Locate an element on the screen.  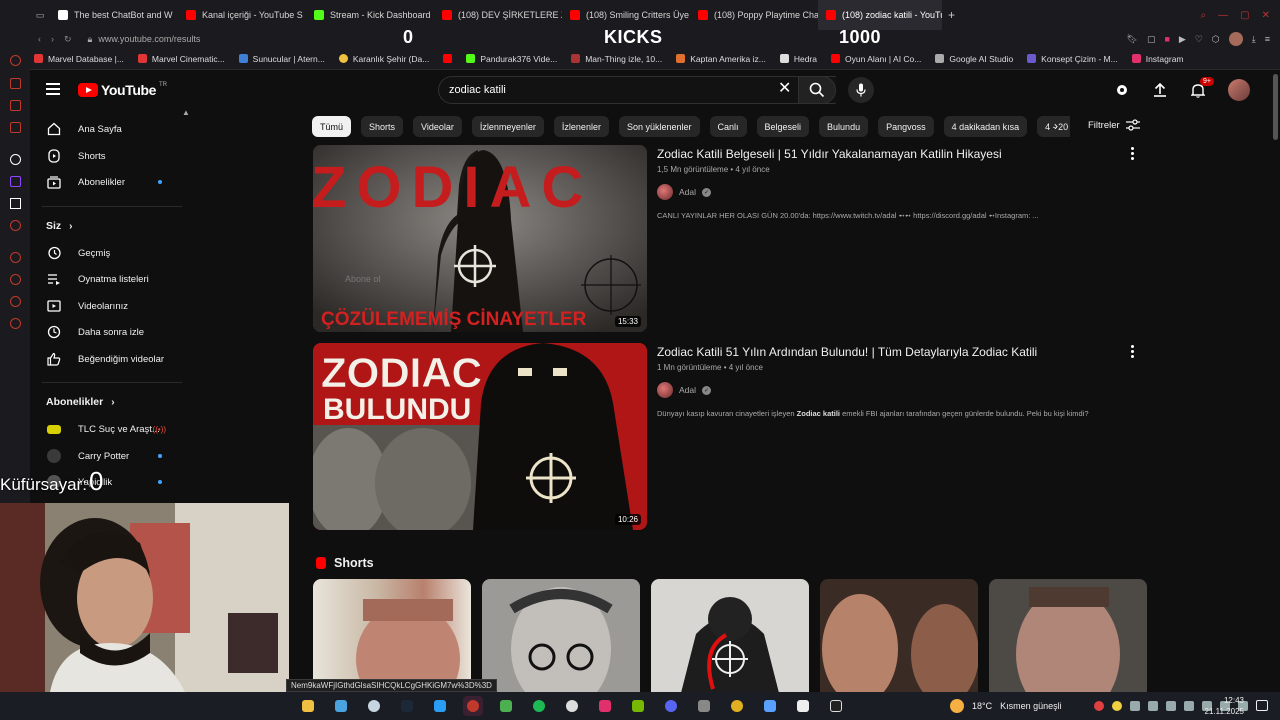
tab-chatbot: The best ChatBot and W is located at coordinates (114, 15).